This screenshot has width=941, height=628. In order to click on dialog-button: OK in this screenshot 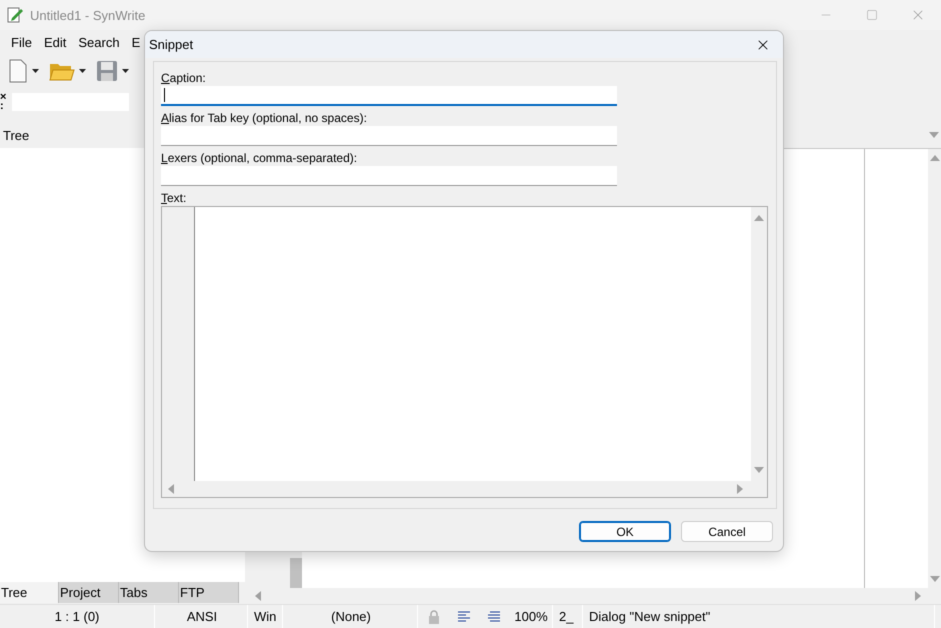, I will do `click(625, 531)`.